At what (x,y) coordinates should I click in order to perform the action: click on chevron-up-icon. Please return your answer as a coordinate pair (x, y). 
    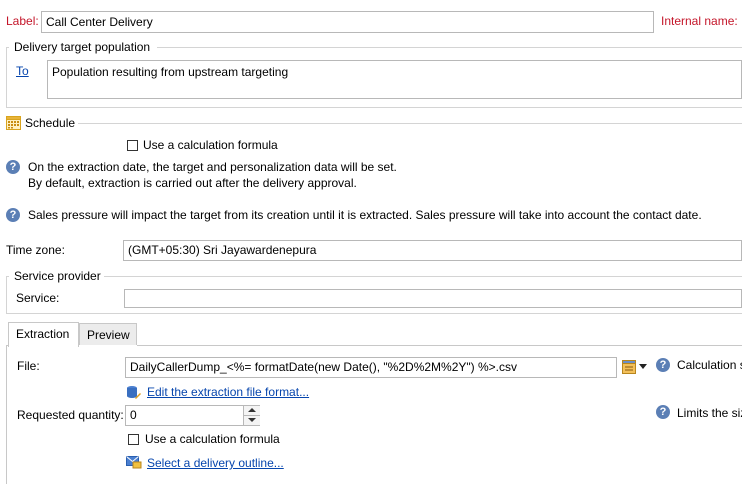
    Looking at the image, I should click on (252, 410).